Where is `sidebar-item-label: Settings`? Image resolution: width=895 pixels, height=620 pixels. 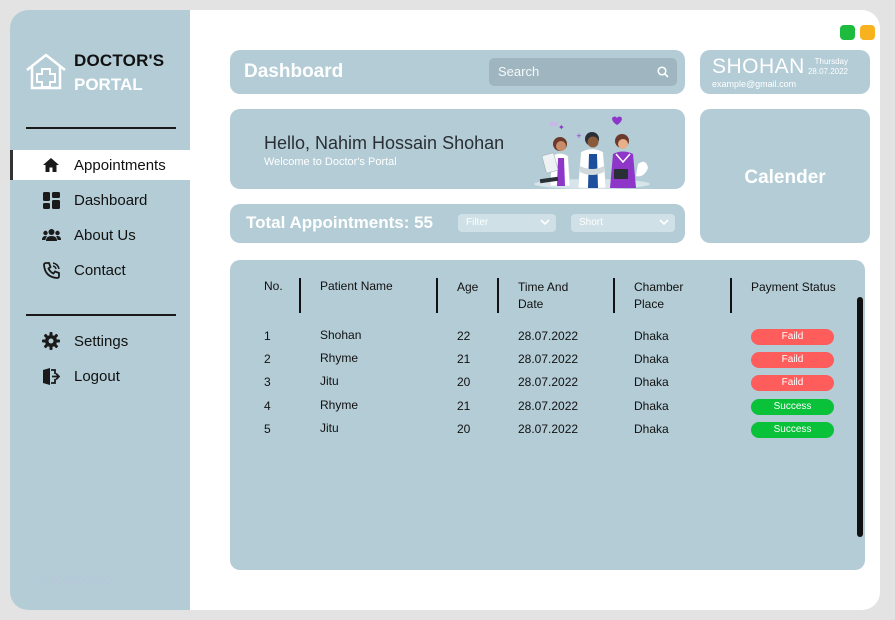 sidebar-item-label: Settings is located at coordinates (101, 341).